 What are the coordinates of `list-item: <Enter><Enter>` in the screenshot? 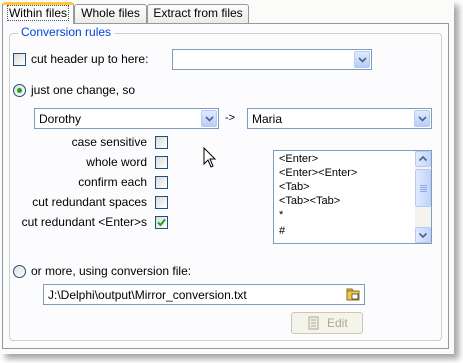 It's located at (318, 173).